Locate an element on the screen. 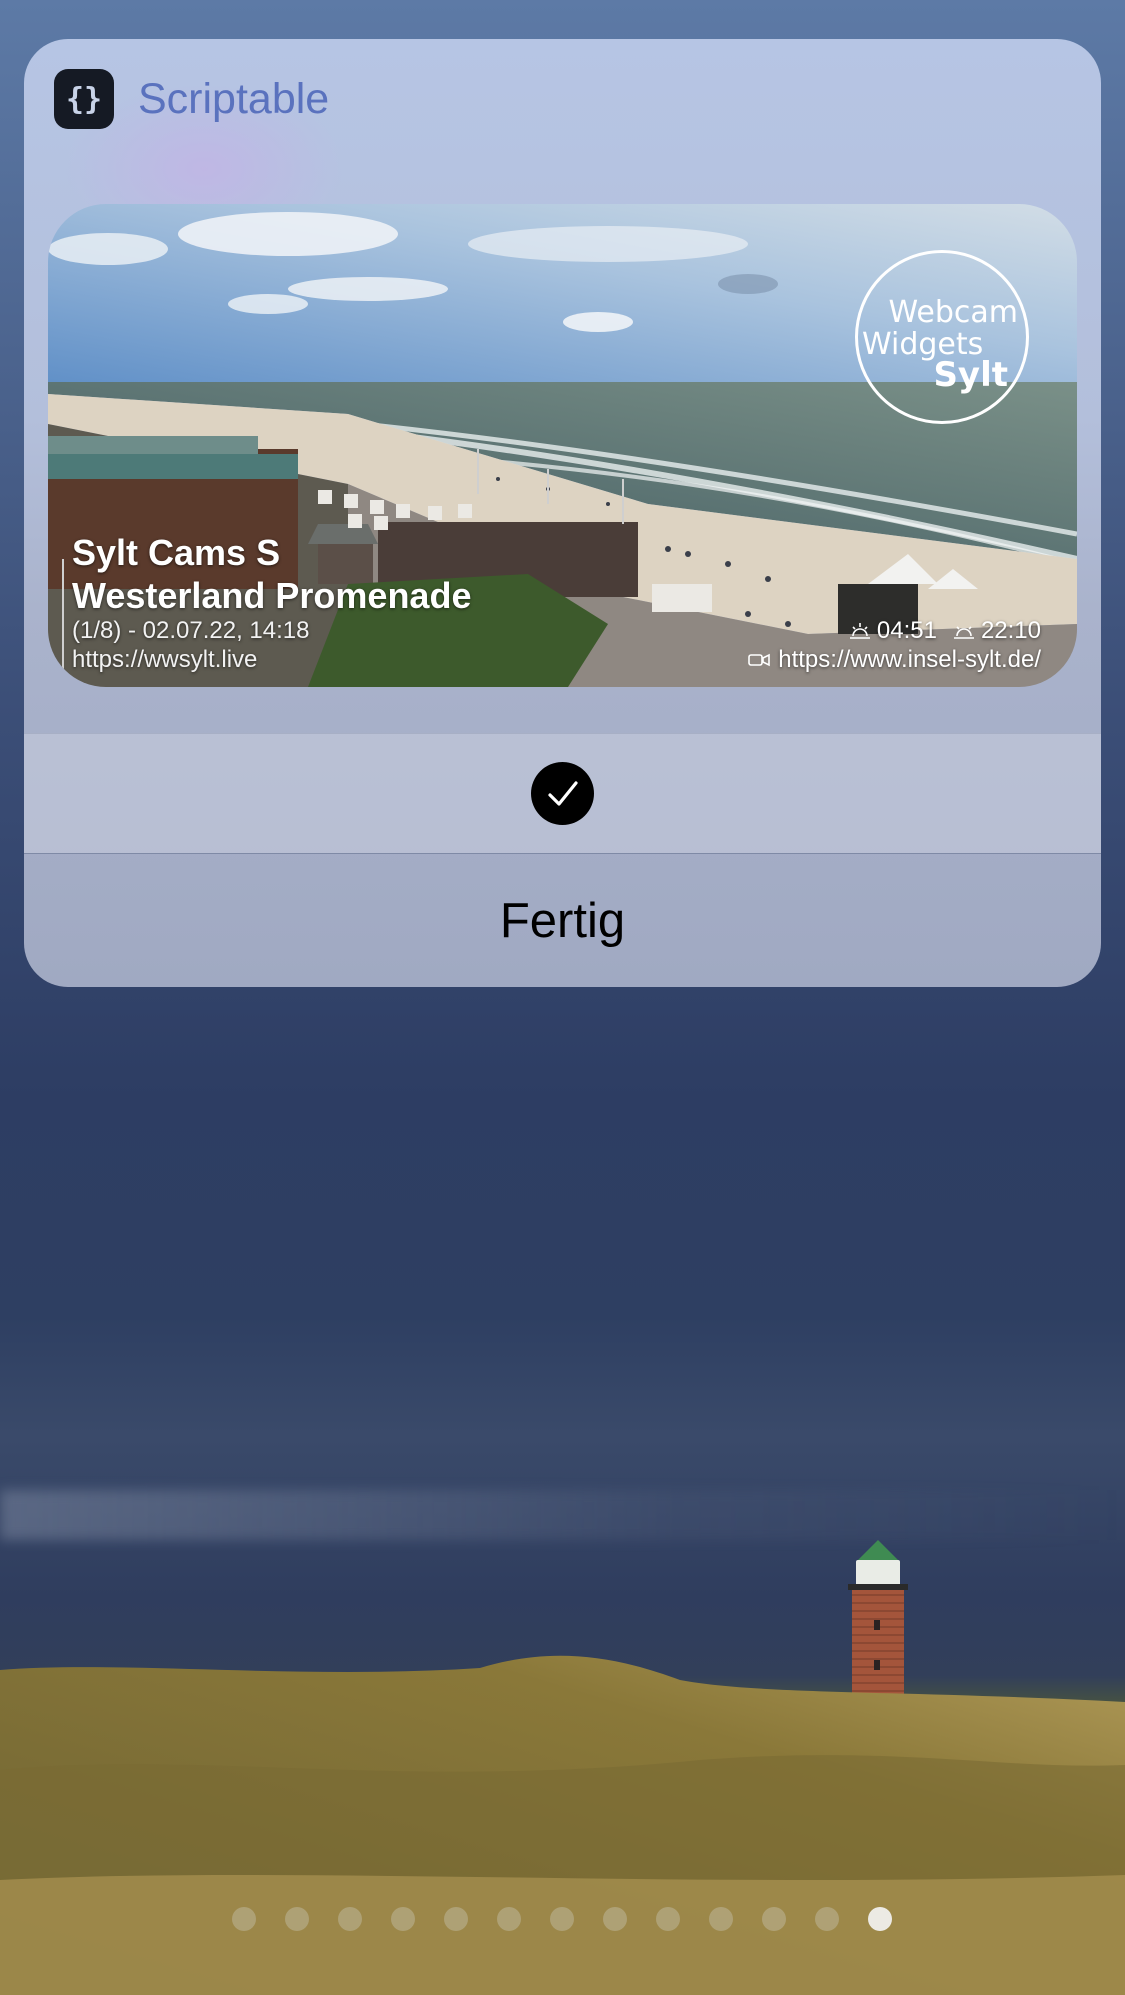 This screenshot has height=1995, width=1125. sunset-time: 22:10 is located at coordinates (1010, 630).